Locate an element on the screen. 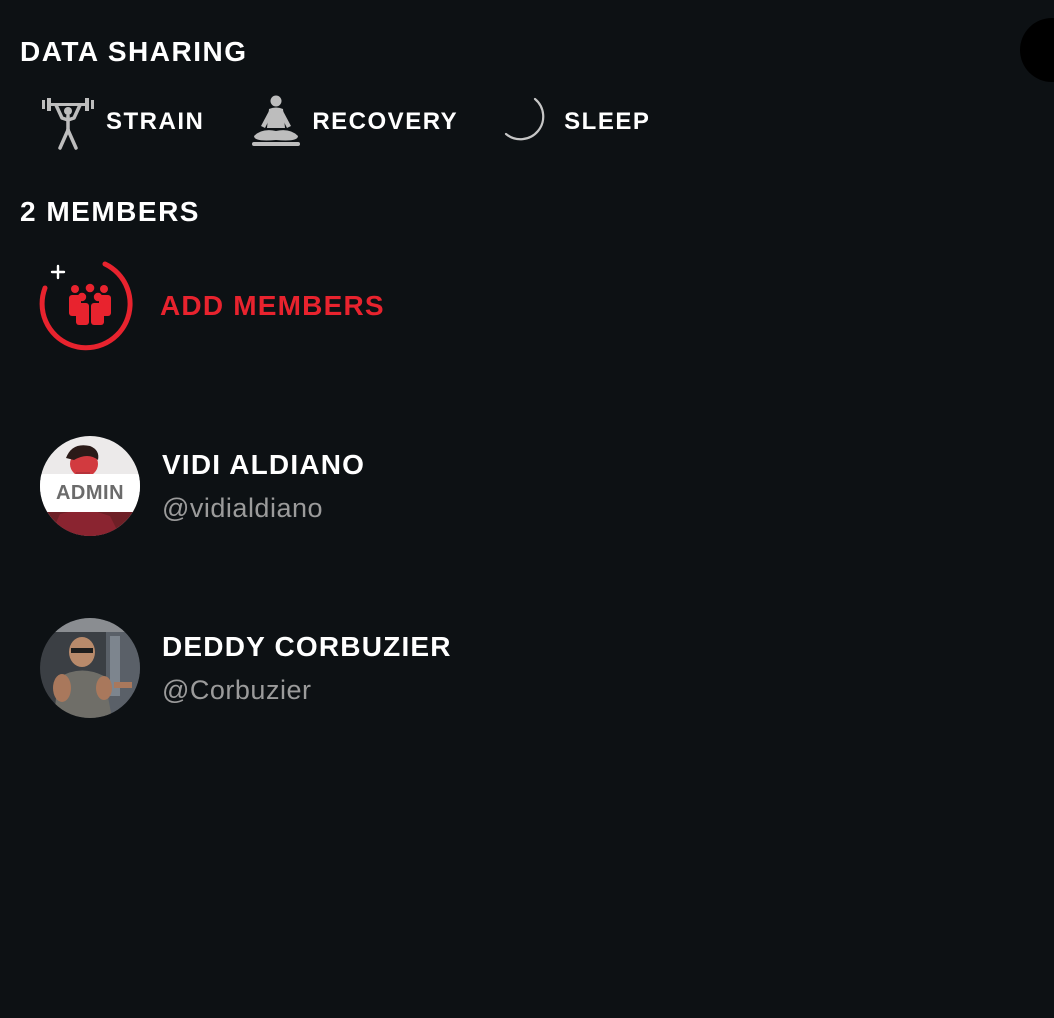 The image size is (1054, 1018). share-item-label: STRAIN is located at coordinates (155, 121).